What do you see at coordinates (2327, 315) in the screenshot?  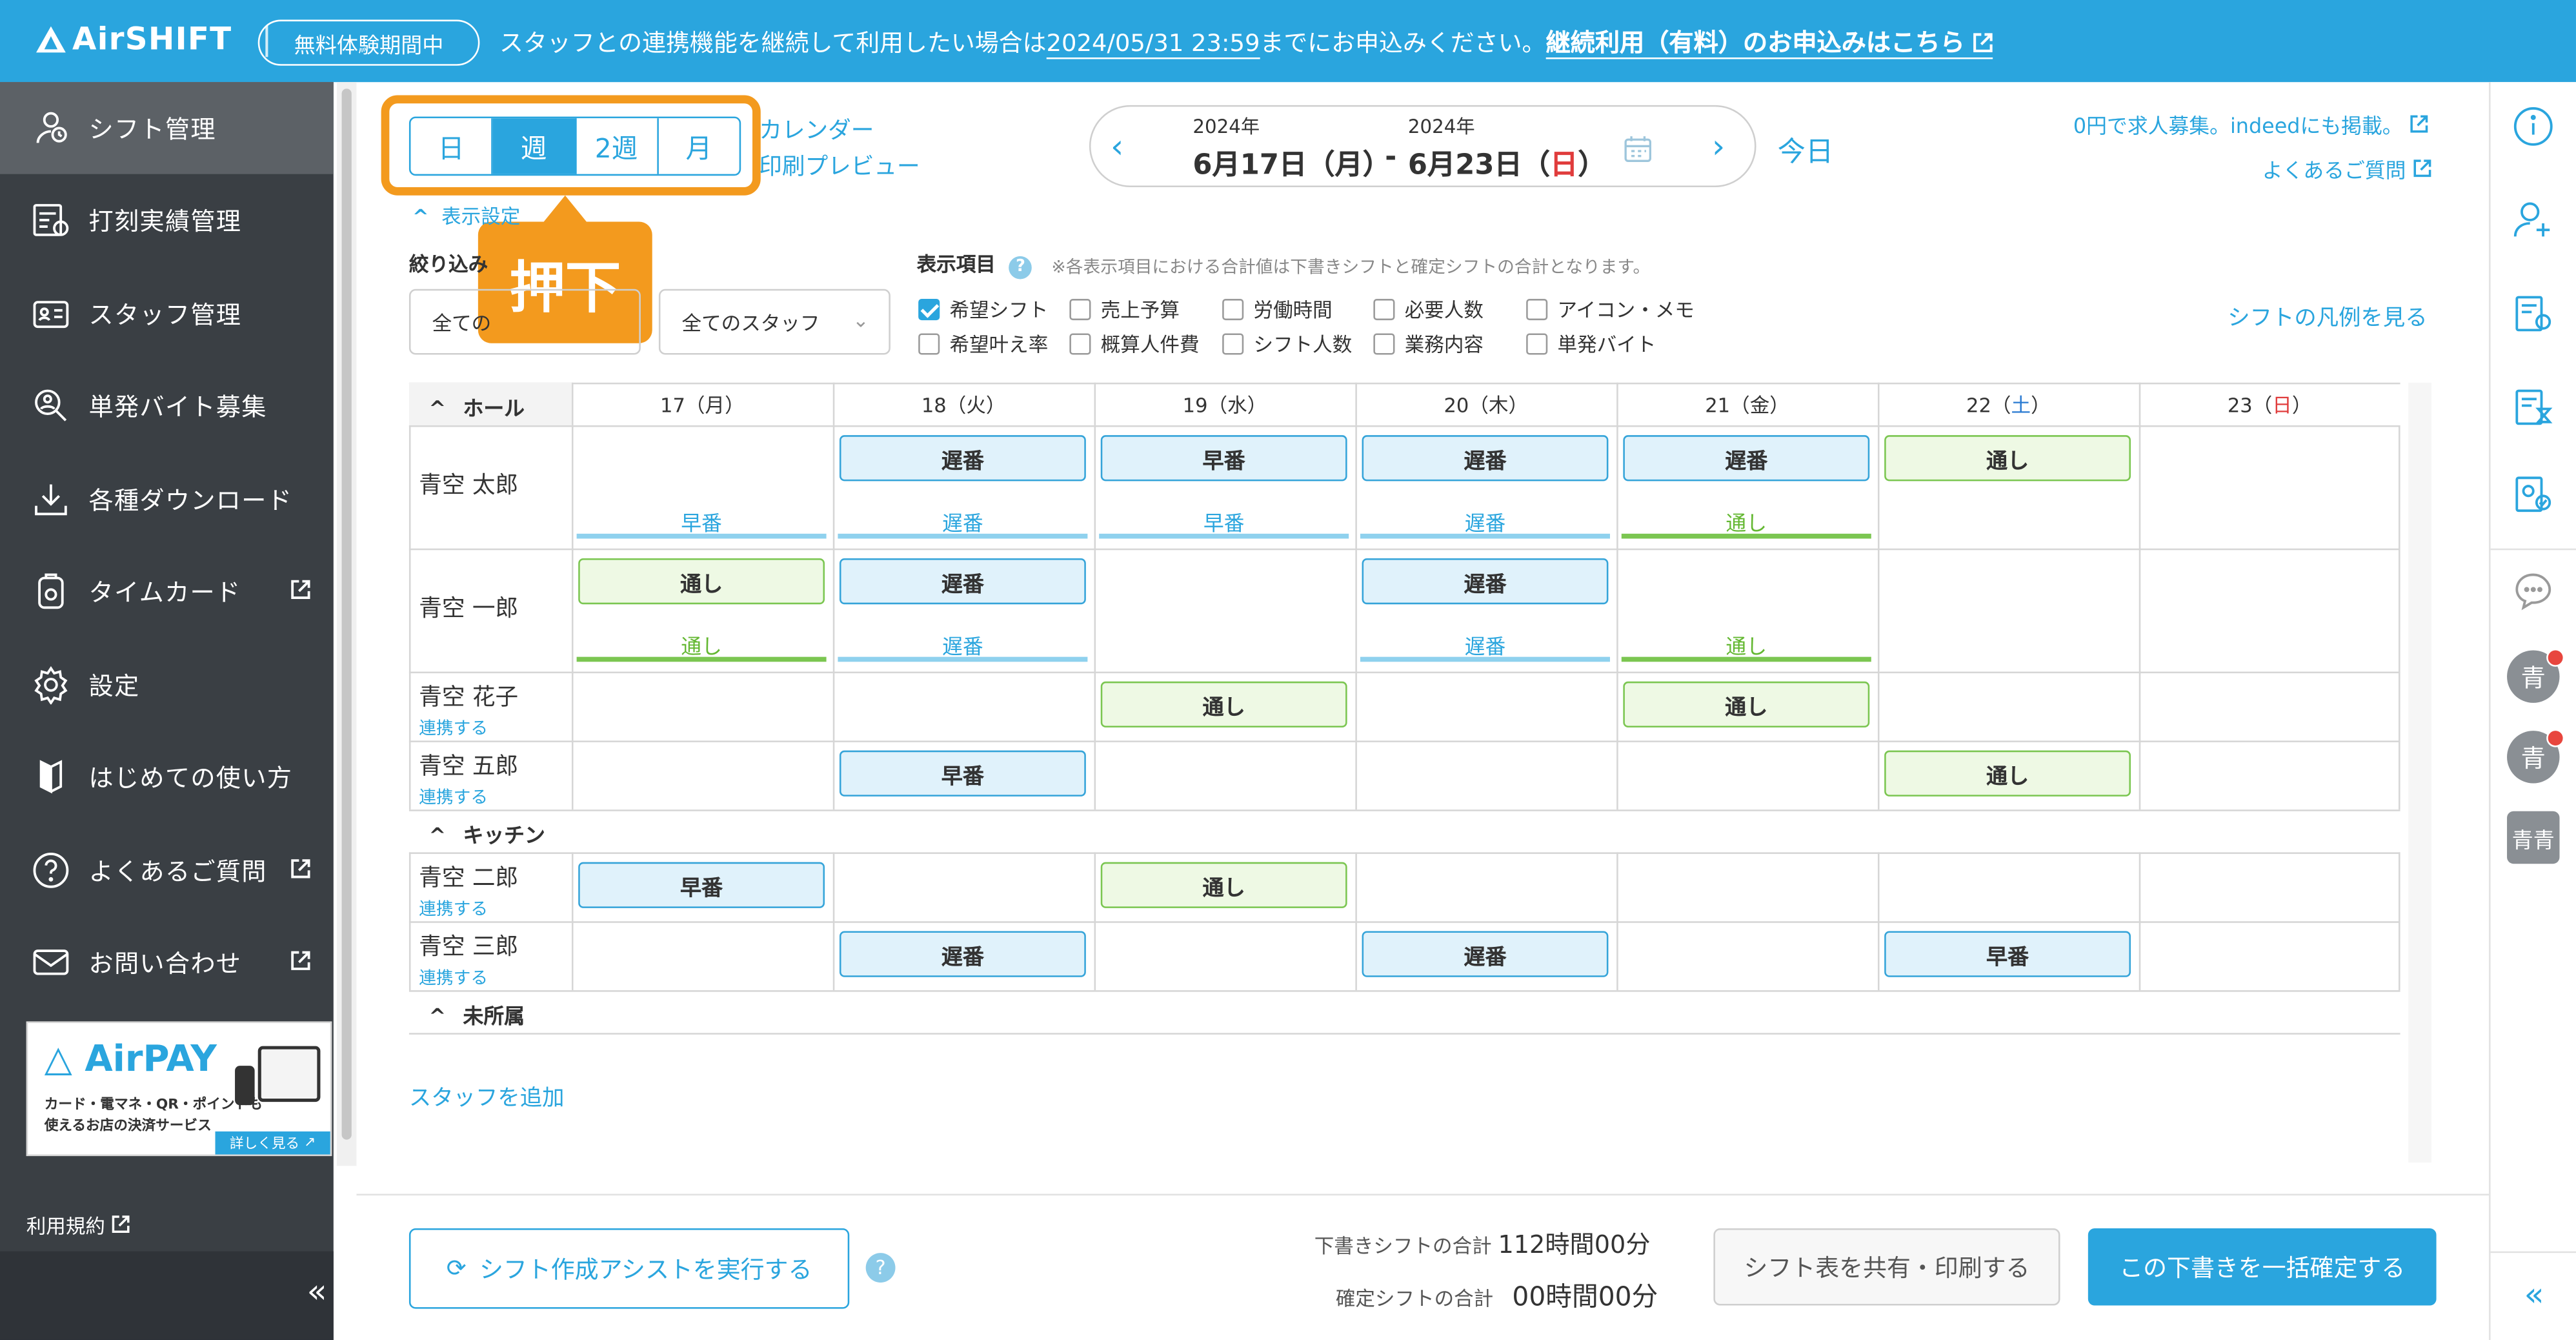 I see `shift-legend-link: シフトの凡例を見る` at bounding box center [2327, 315].